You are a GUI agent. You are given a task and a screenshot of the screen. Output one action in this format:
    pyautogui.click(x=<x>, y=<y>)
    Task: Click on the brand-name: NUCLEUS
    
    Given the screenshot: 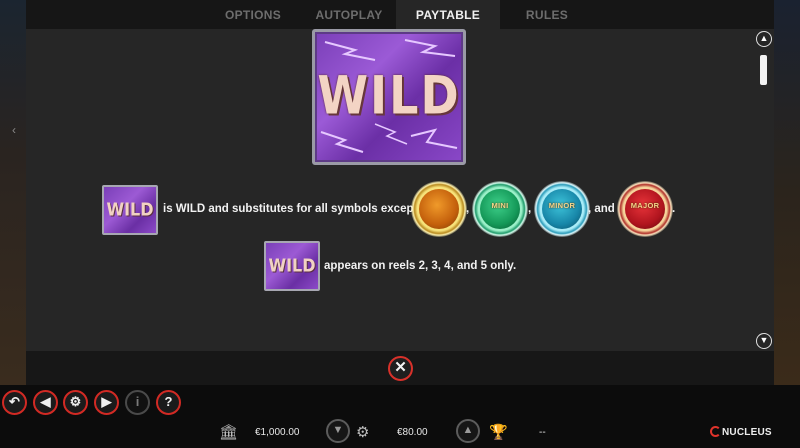 What is the action you would take?
    pyautogui.click(x=747, y=432)
    